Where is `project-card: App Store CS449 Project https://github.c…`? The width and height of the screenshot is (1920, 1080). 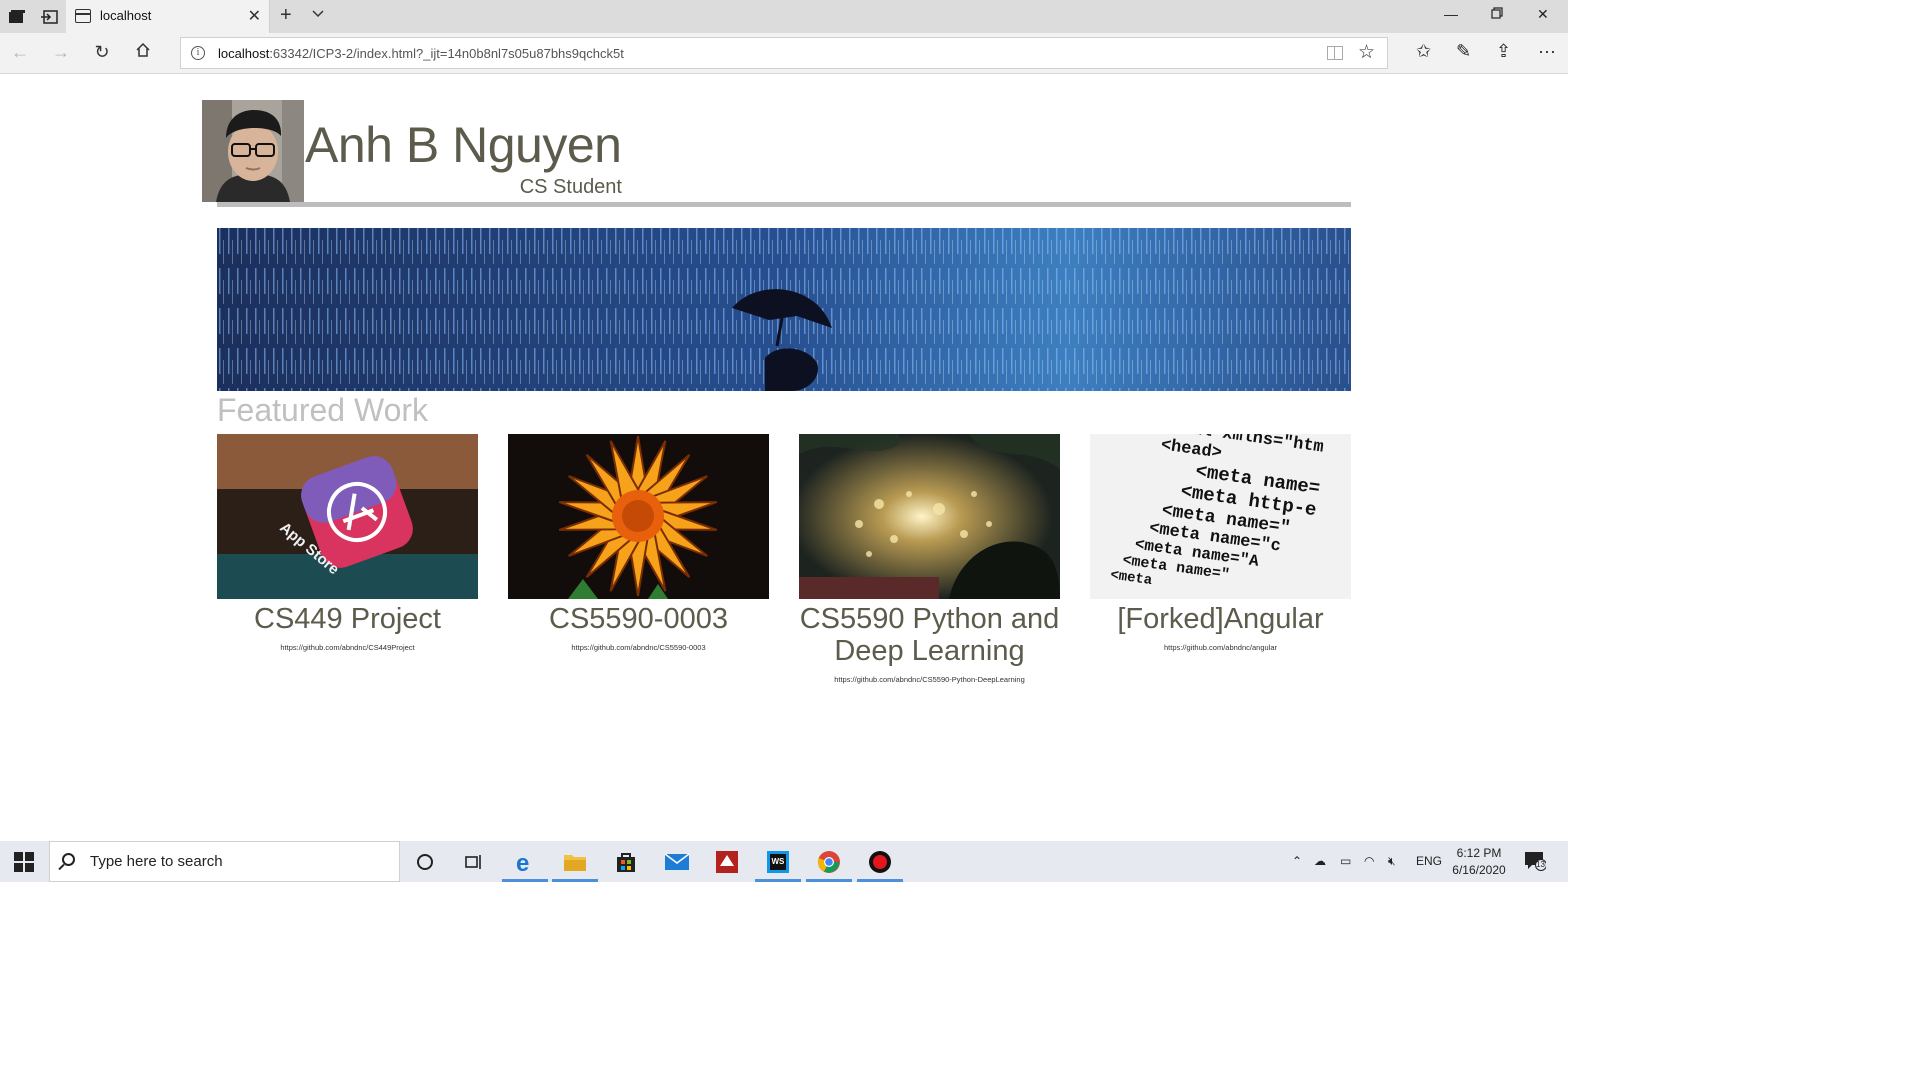
project-card: App Store CS449 Project https://github.c… is located at coordinates (347, 543).